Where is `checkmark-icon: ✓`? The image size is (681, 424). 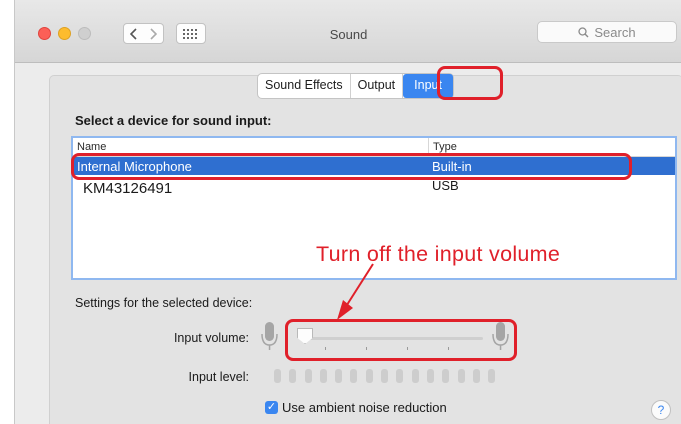
checkmark-icon: ✓ is located at coordinates (271, 407).